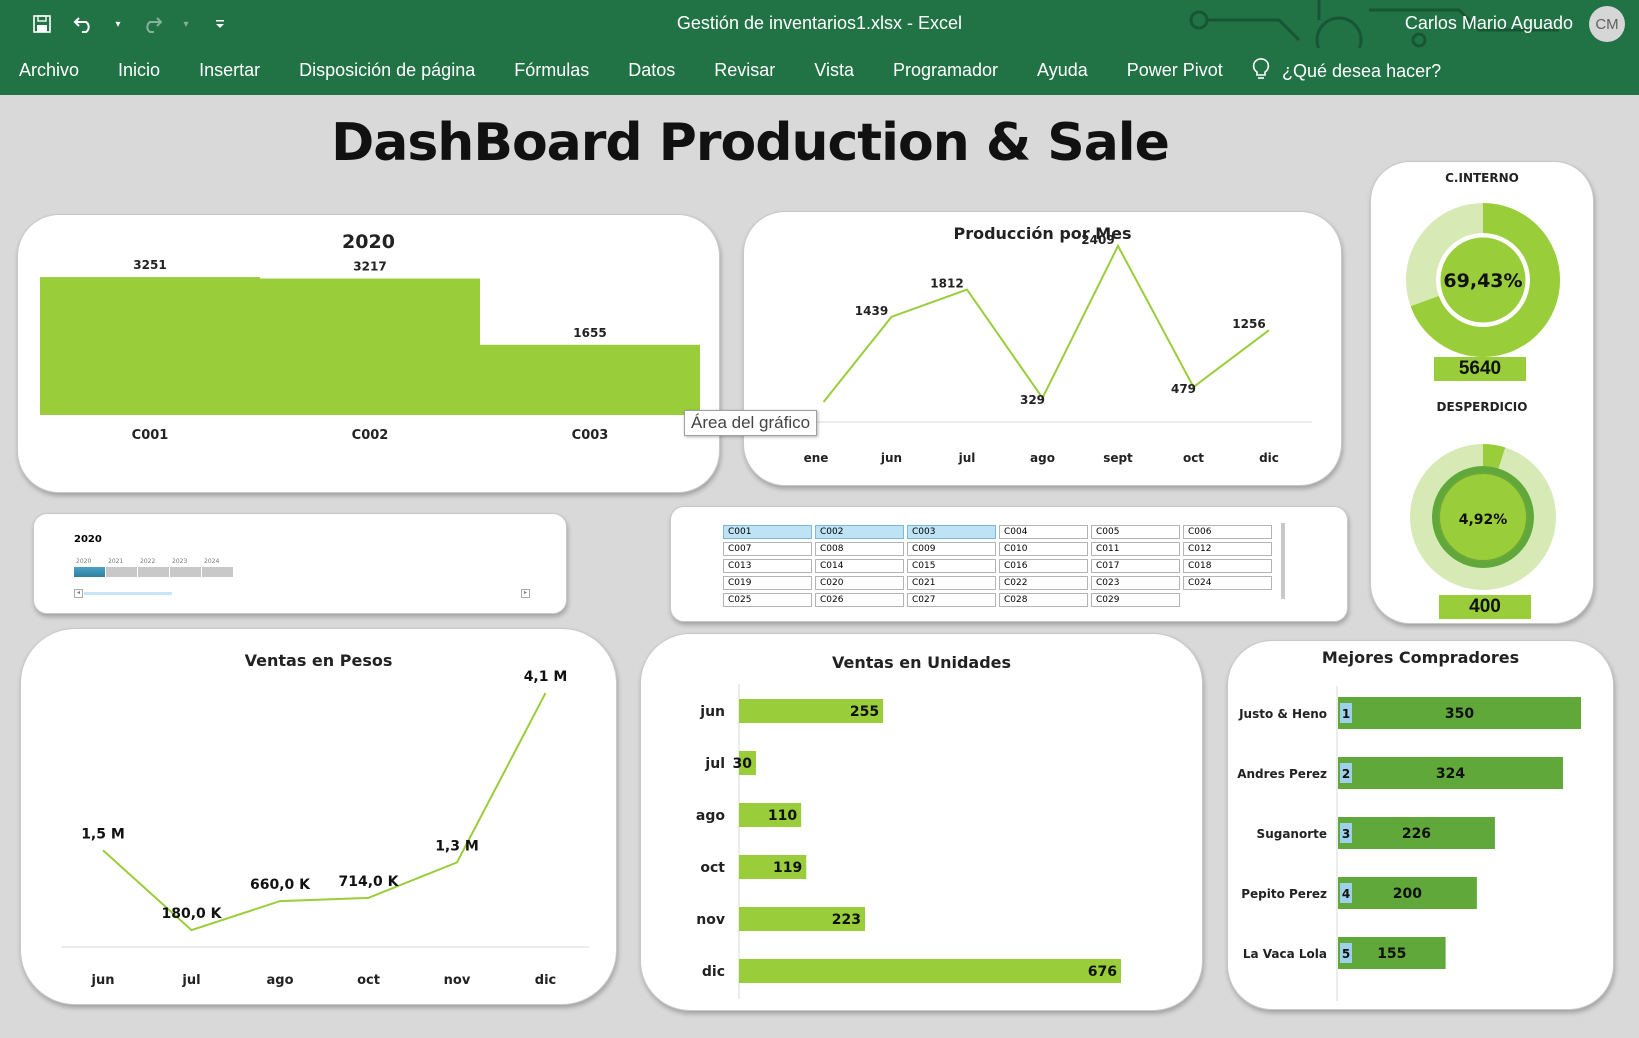 This screenshot has width=1639, height=1038. Describe the element at coordinates (149, 265) in the screenshot. I see `data-label: 3251` at that location.